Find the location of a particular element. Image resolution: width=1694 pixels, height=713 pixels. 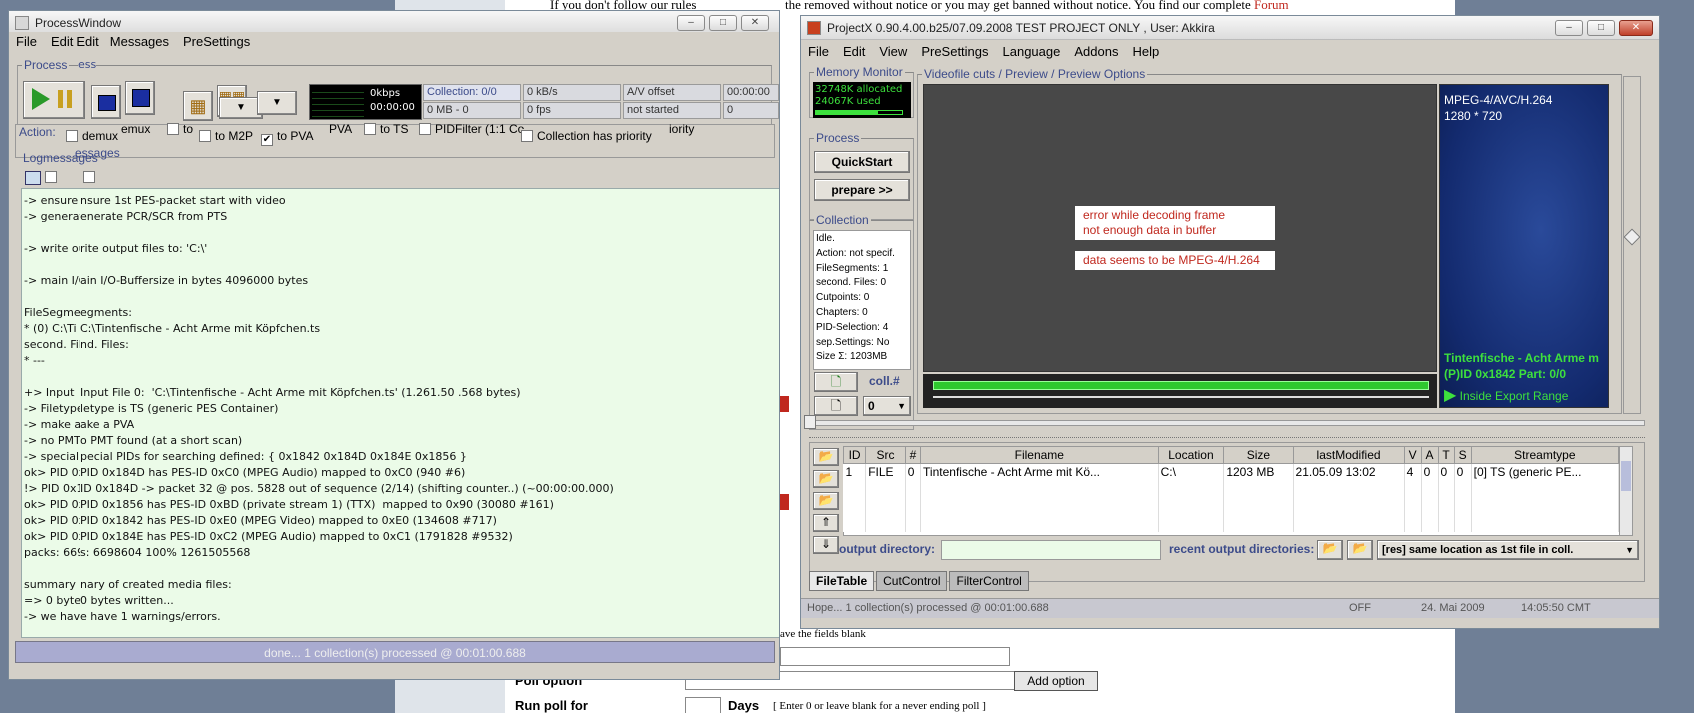

filetable-col-header: V is located at coordinates (1412, 455).